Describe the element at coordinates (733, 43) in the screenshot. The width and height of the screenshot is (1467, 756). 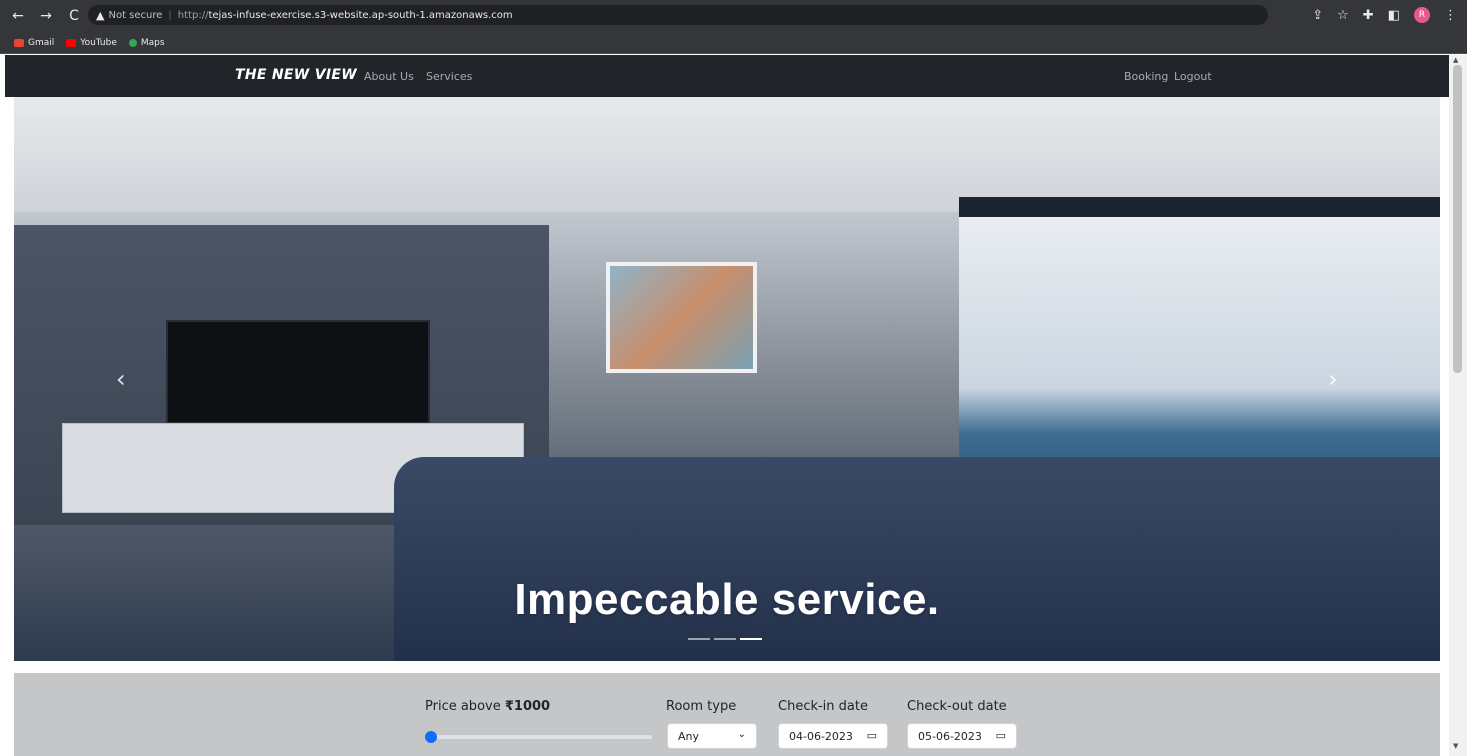
I see `bookmarks-bar: Gmail YouTube Maps` at that location.